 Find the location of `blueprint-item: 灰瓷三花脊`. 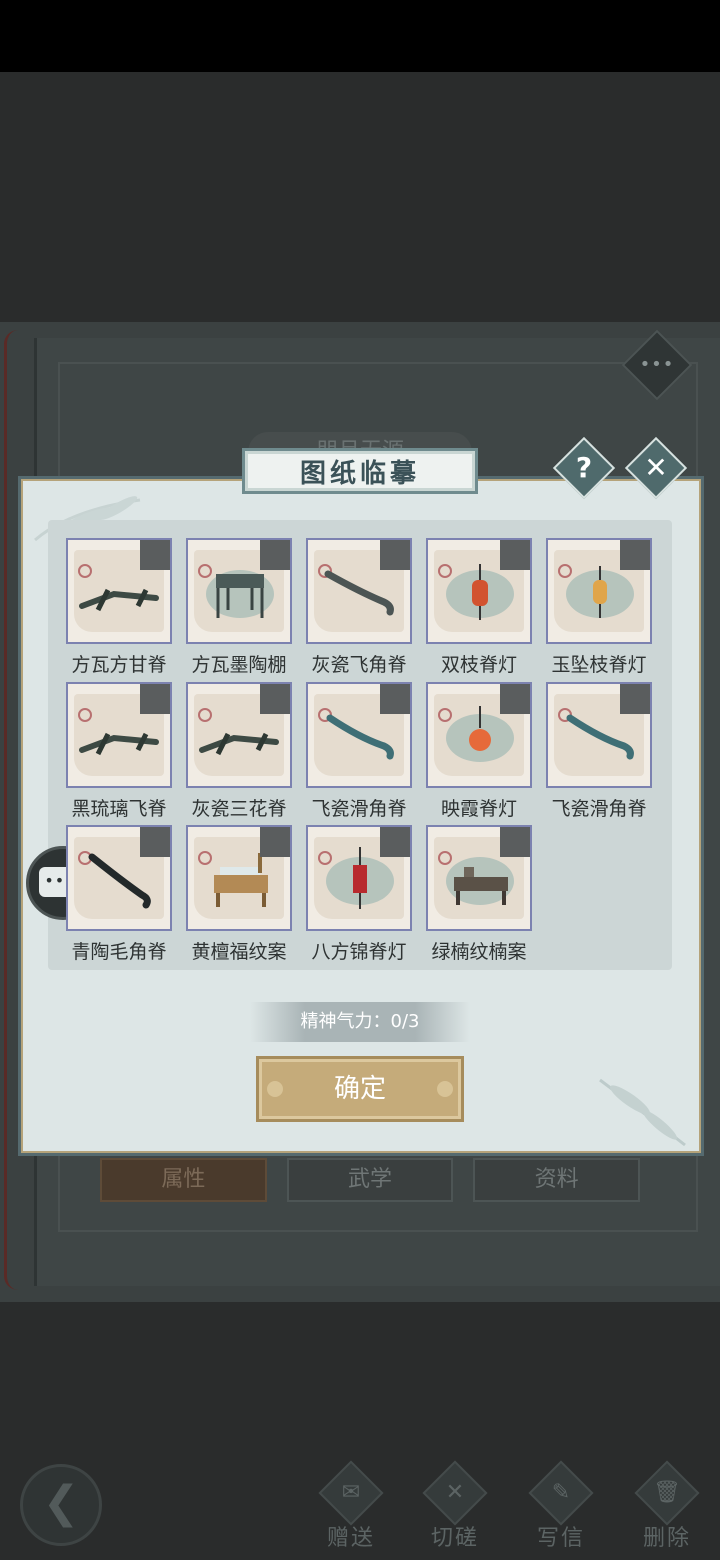

blueprint-item: 灰瓷三花脊 is located at coordinates (239, 751).